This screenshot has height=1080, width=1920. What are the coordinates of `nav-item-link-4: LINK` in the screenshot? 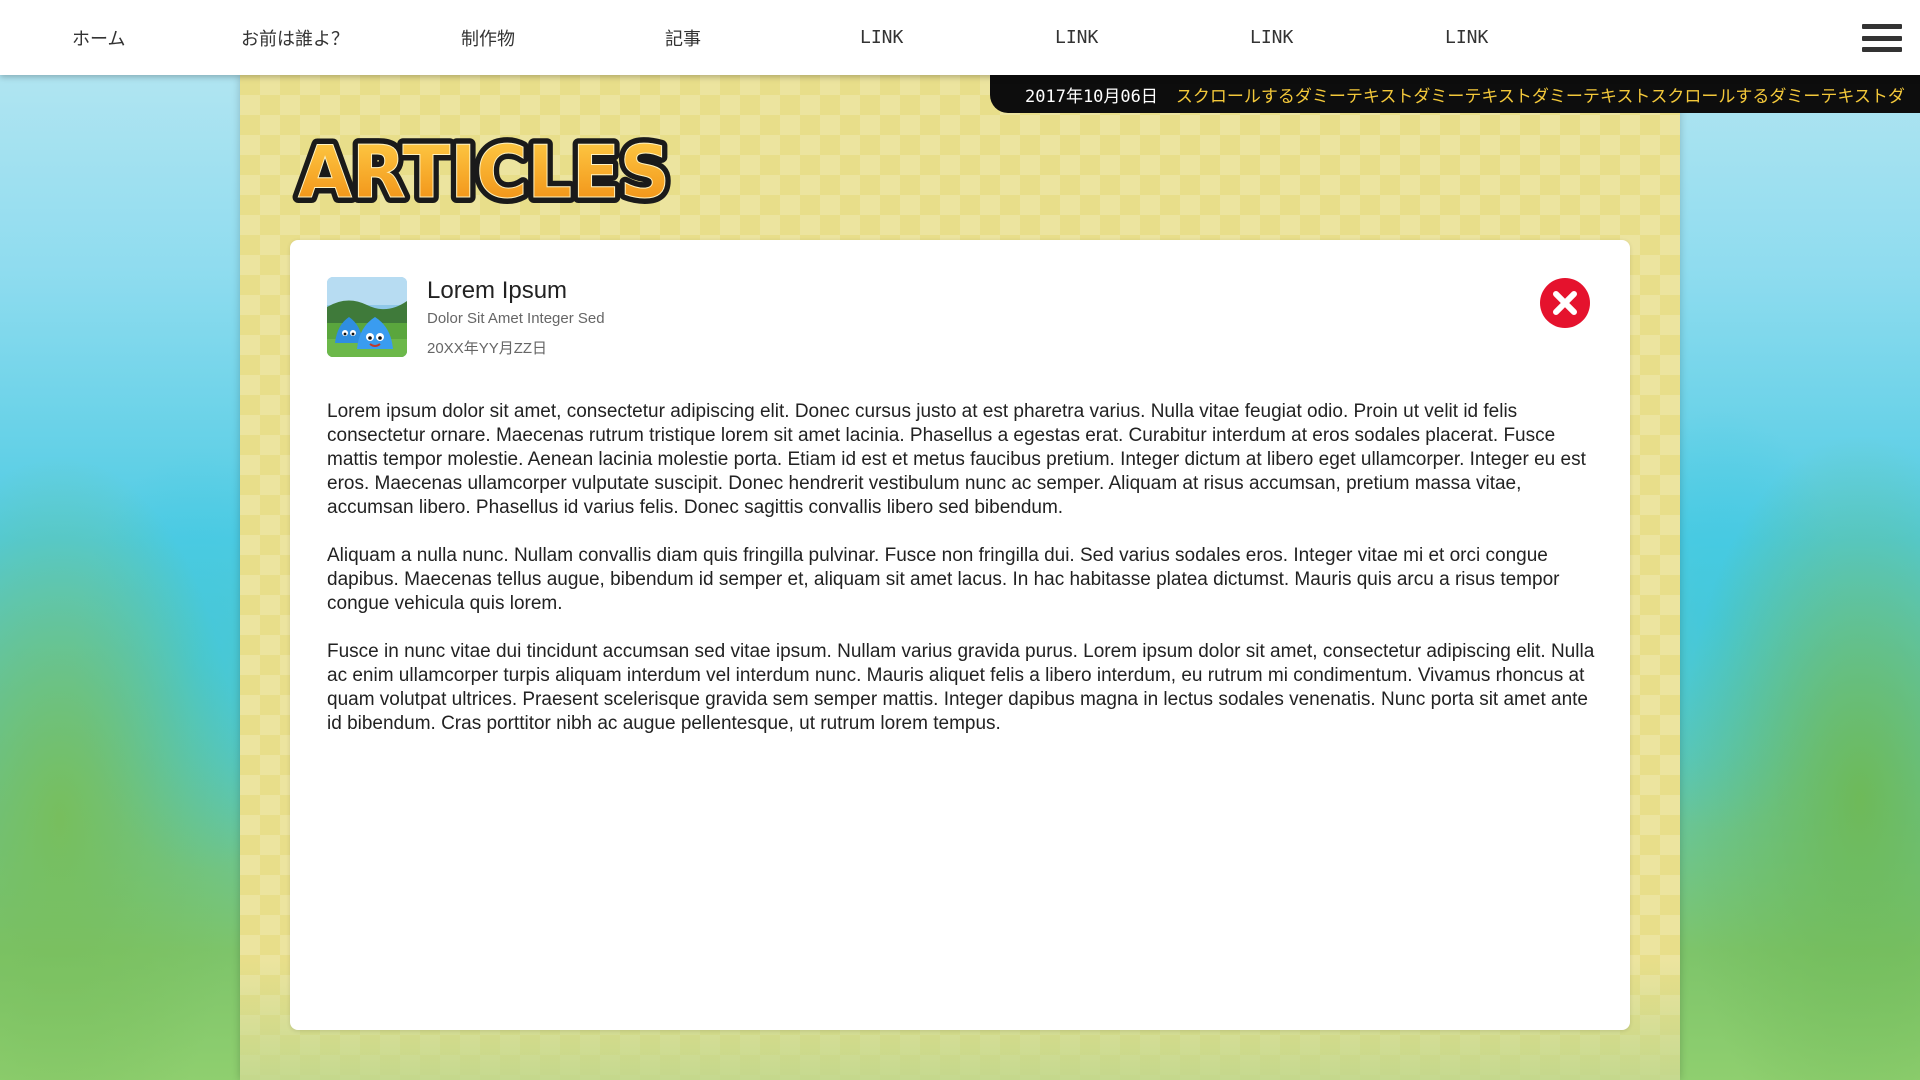 It's located at (1466, 37).